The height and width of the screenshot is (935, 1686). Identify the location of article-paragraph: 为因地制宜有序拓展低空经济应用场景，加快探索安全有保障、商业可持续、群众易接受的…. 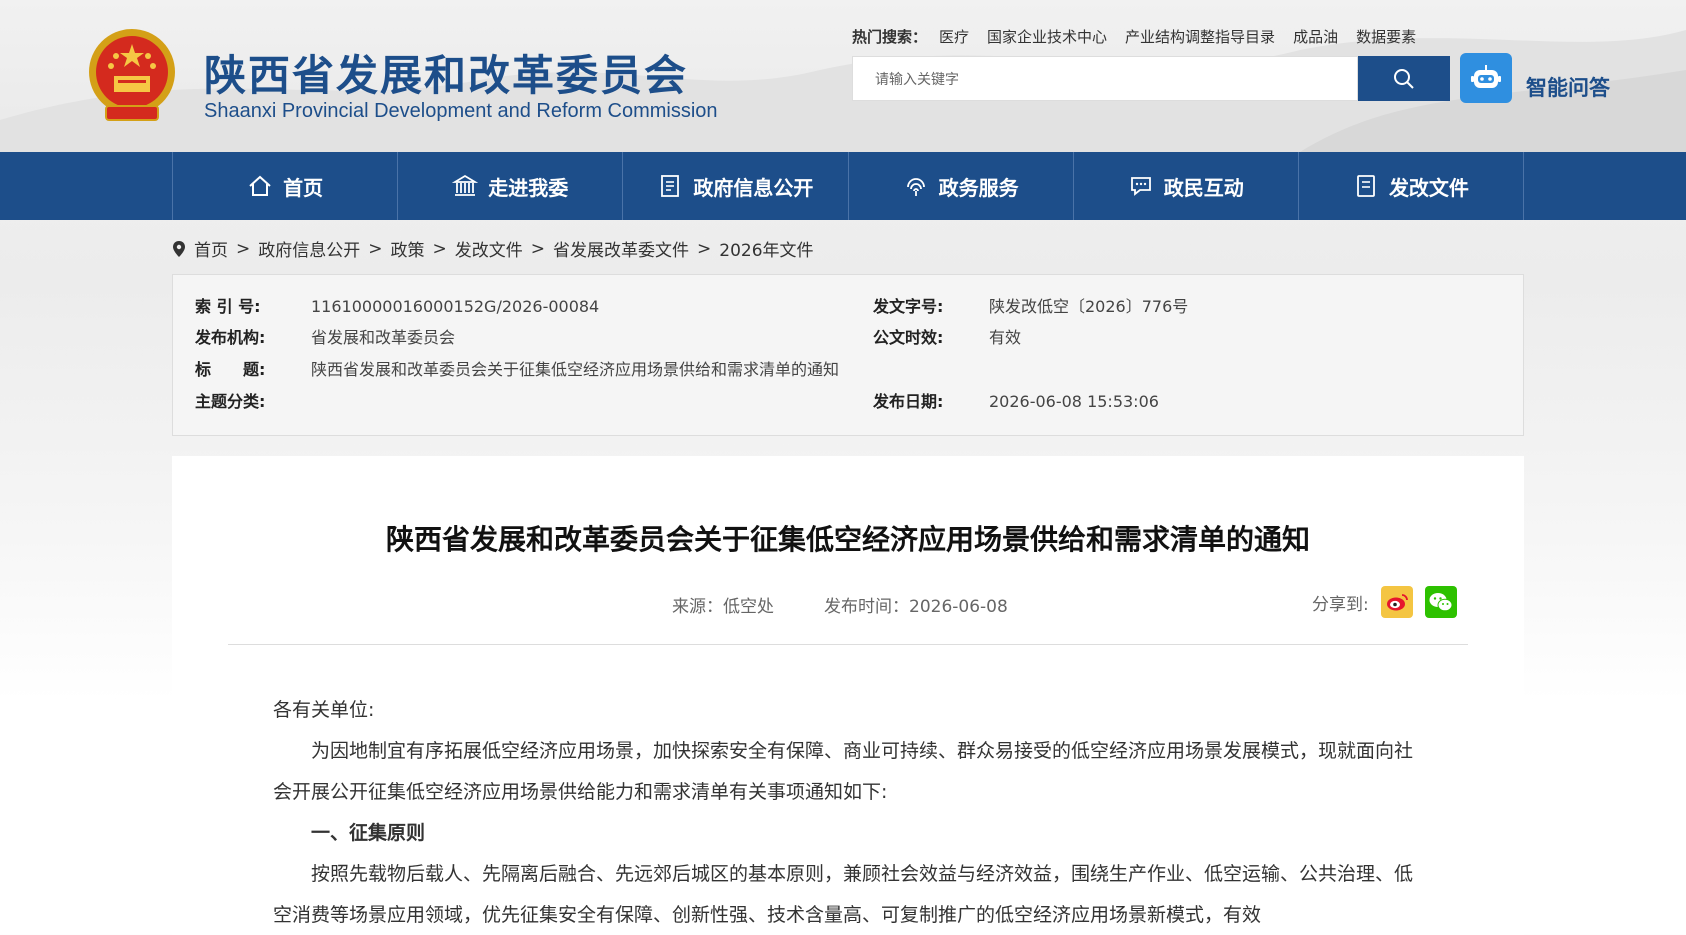
(843, 771).